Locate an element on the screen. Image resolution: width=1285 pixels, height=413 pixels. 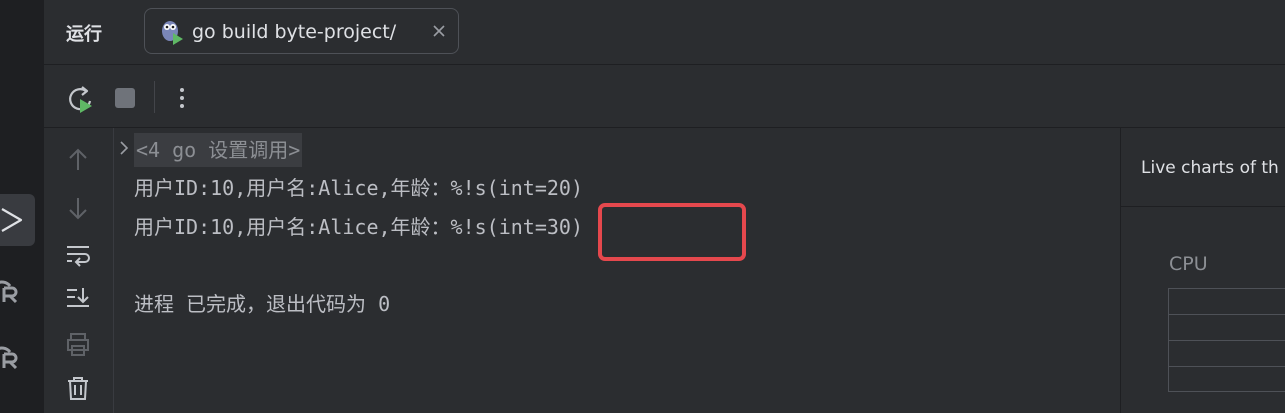
console-line: 用户ID:10,用户名:Alice,年龄：%!s(int=30) is located at coordinates (358, 227).